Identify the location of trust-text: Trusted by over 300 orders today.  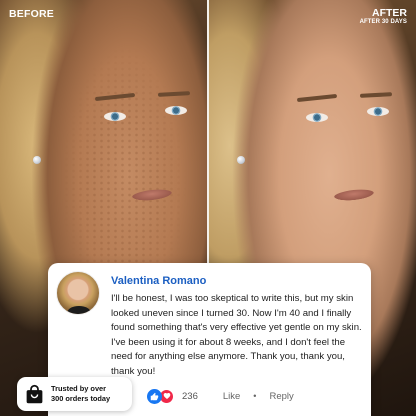
(80, 394).